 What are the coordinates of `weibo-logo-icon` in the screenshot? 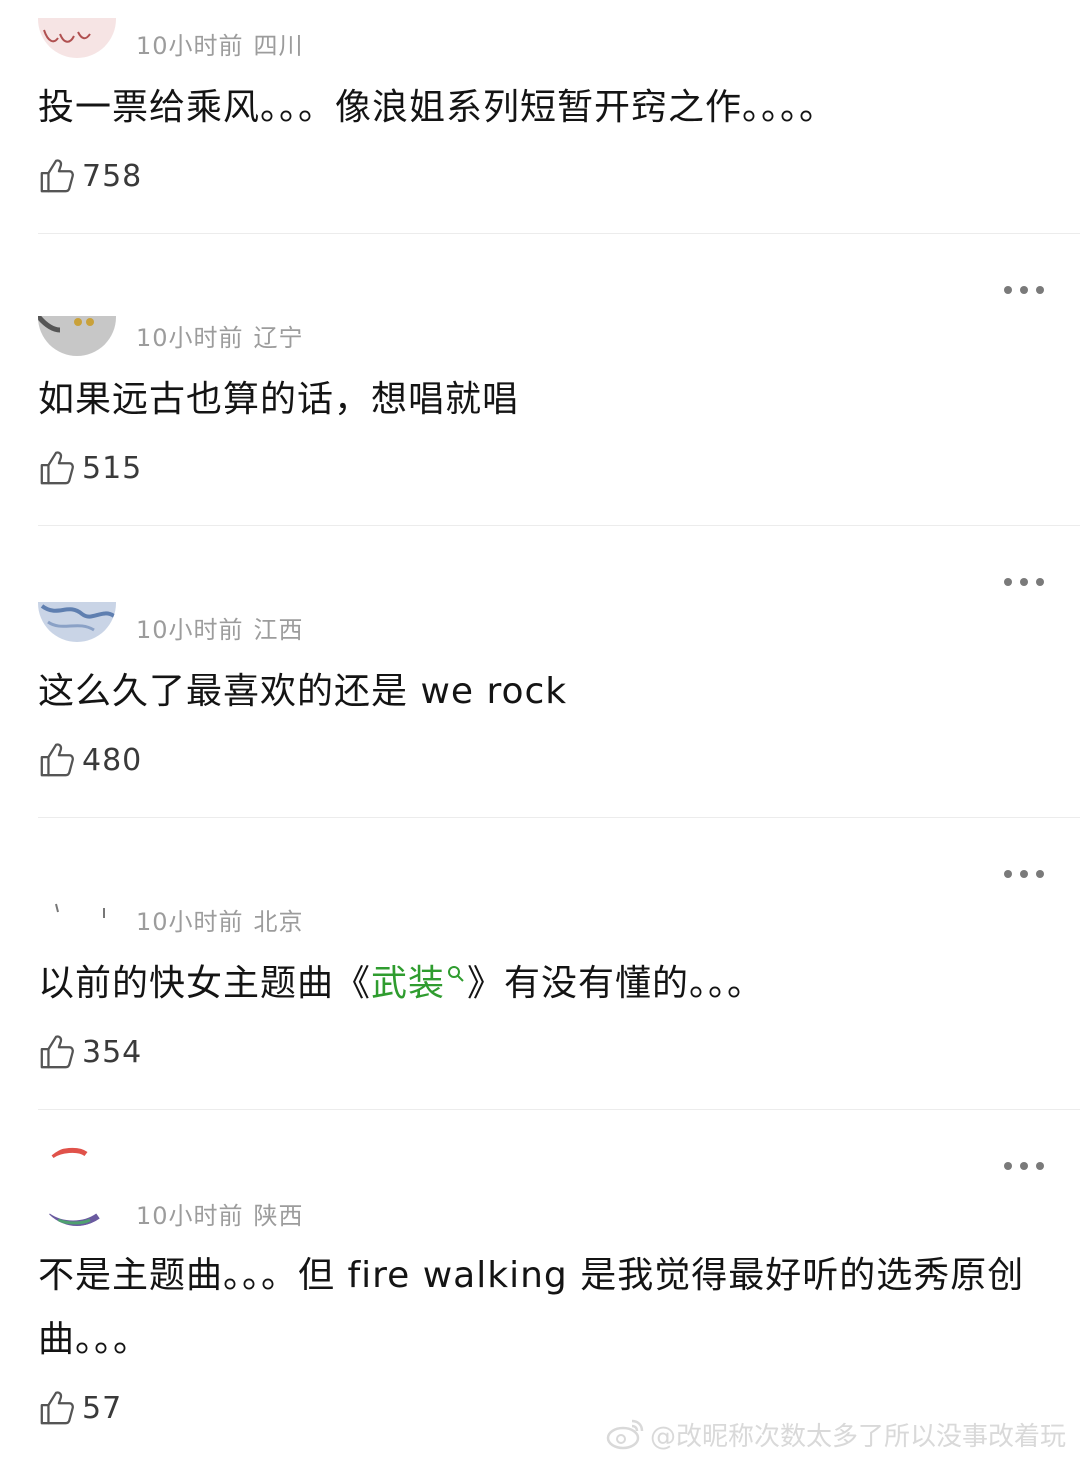 It's located at (625, 1434).